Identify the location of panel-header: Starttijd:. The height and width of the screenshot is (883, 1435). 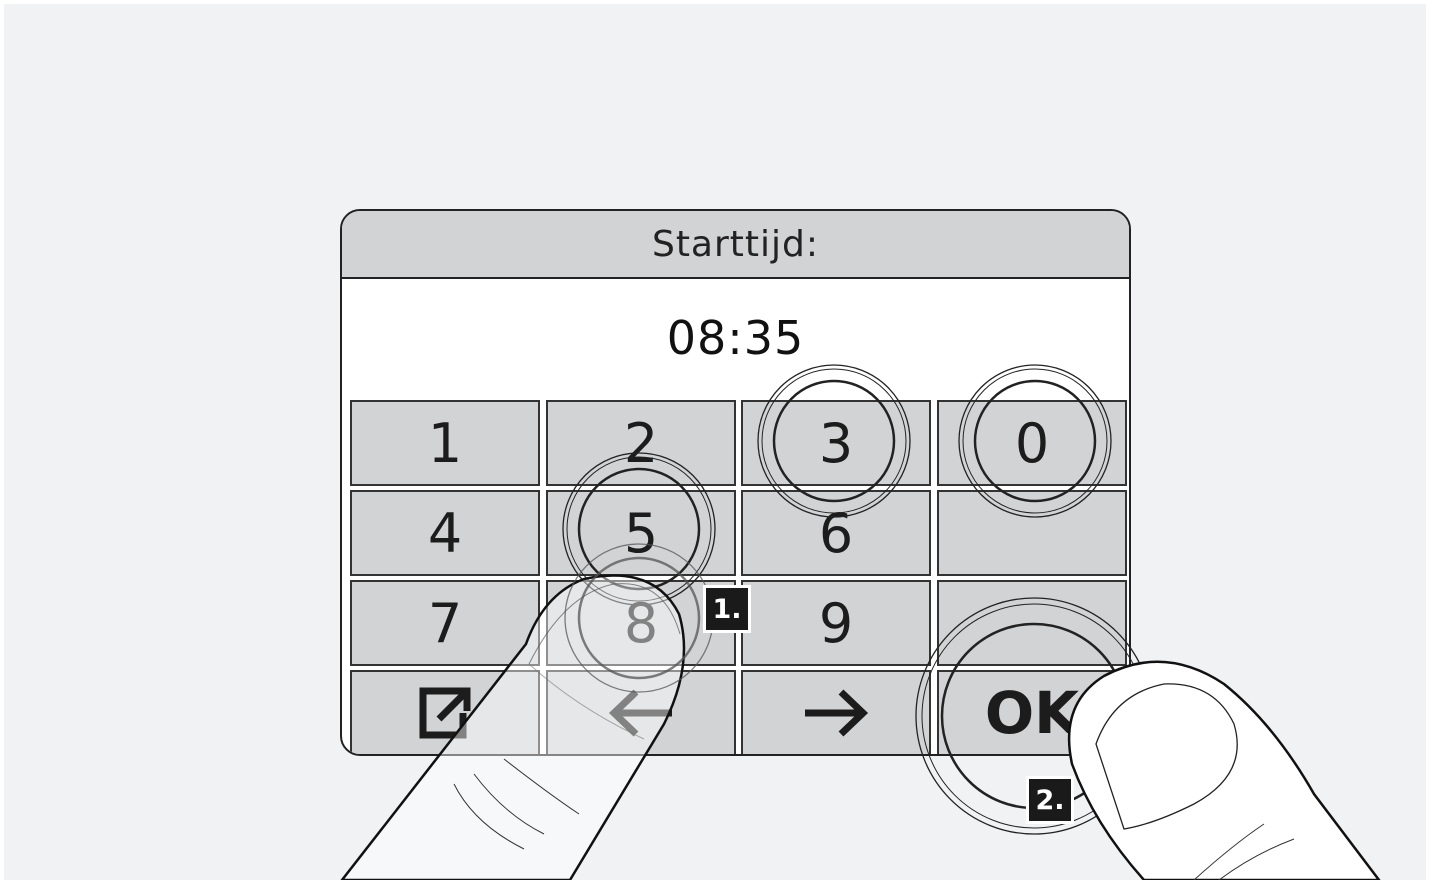
(735, 245).